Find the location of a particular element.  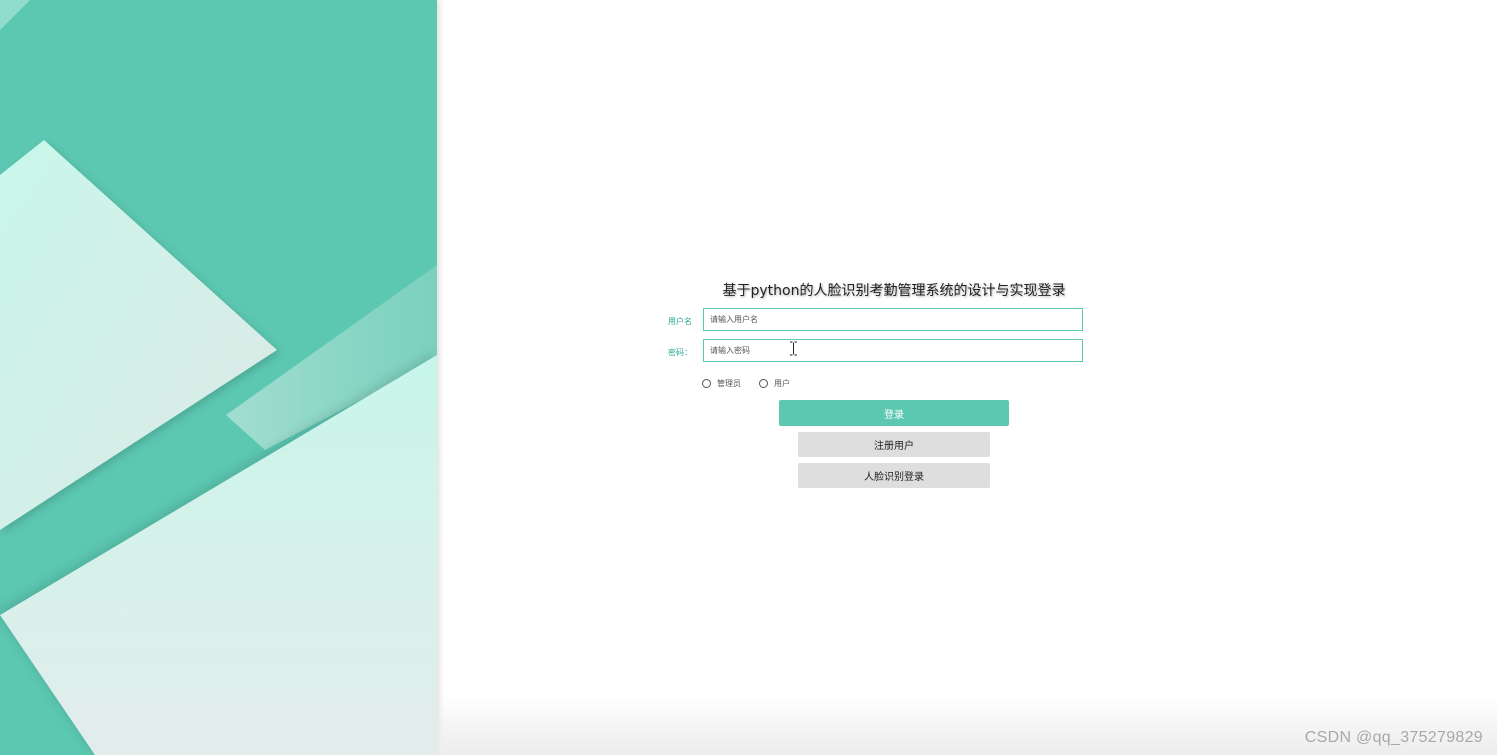

role-option-label: 管理员 is located at coordinates (729, 383).